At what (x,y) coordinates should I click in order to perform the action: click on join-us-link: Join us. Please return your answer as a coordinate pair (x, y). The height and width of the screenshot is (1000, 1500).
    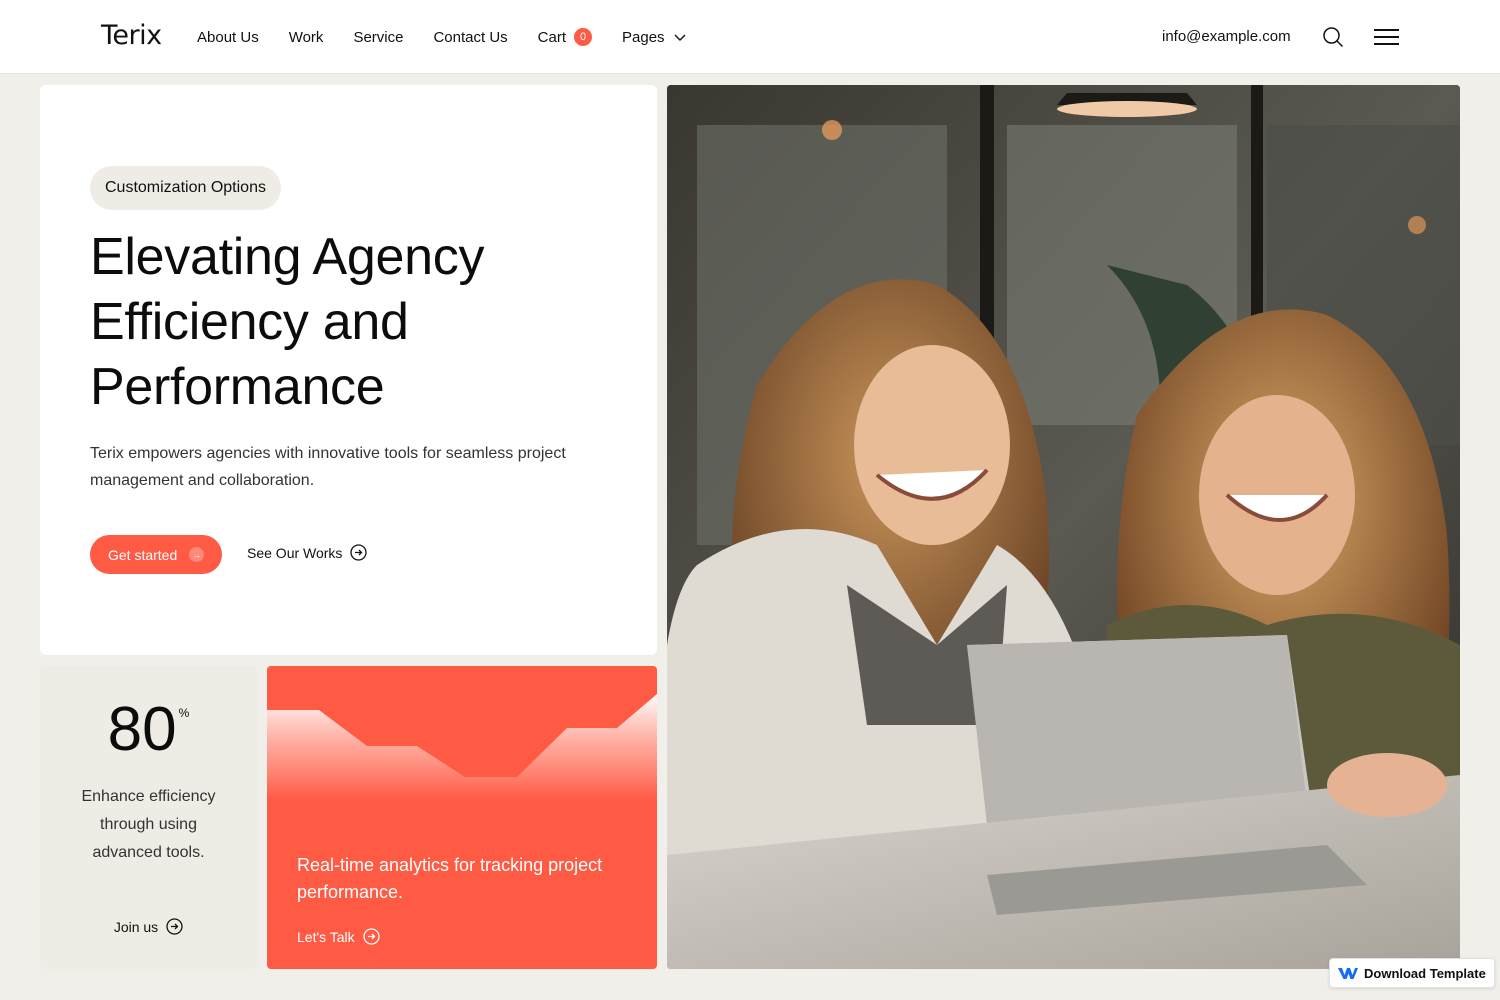
    Looking at the image, I should click on (148, 926).